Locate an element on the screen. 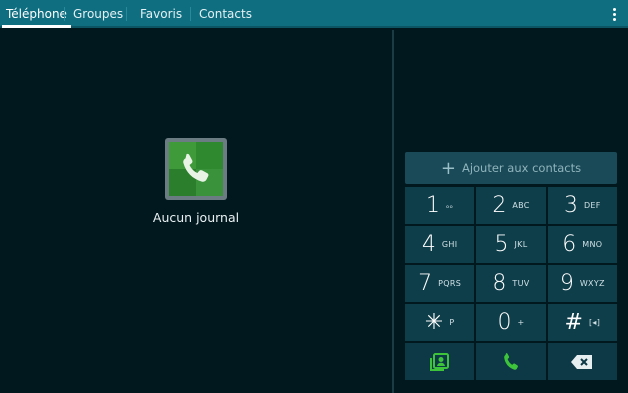  key-letters: TUV is located at coordinates (521, 283).